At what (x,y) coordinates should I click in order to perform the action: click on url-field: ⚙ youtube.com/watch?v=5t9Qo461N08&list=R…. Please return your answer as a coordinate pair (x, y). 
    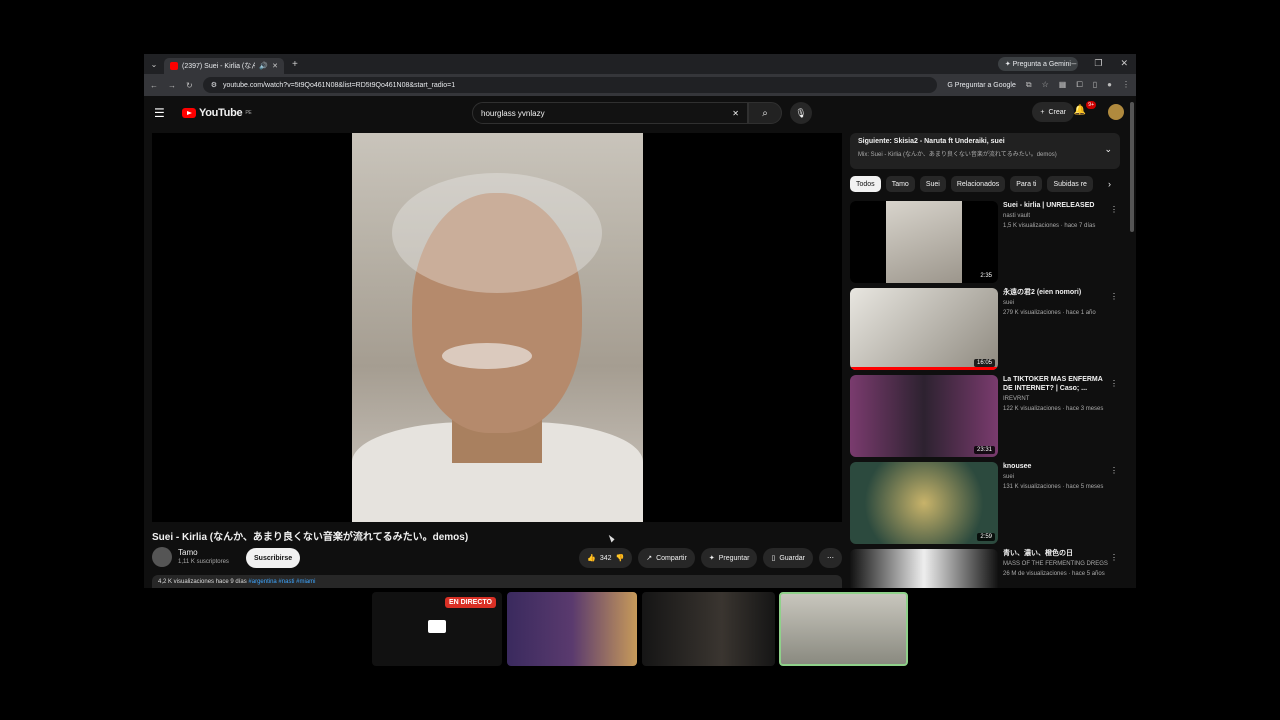
    Looking at the image, I should click on (570, 85).